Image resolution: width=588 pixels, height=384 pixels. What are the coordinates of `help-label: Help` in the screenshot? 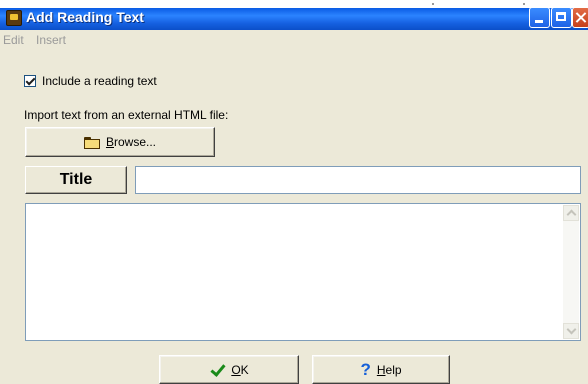 It's located at (389, 369).